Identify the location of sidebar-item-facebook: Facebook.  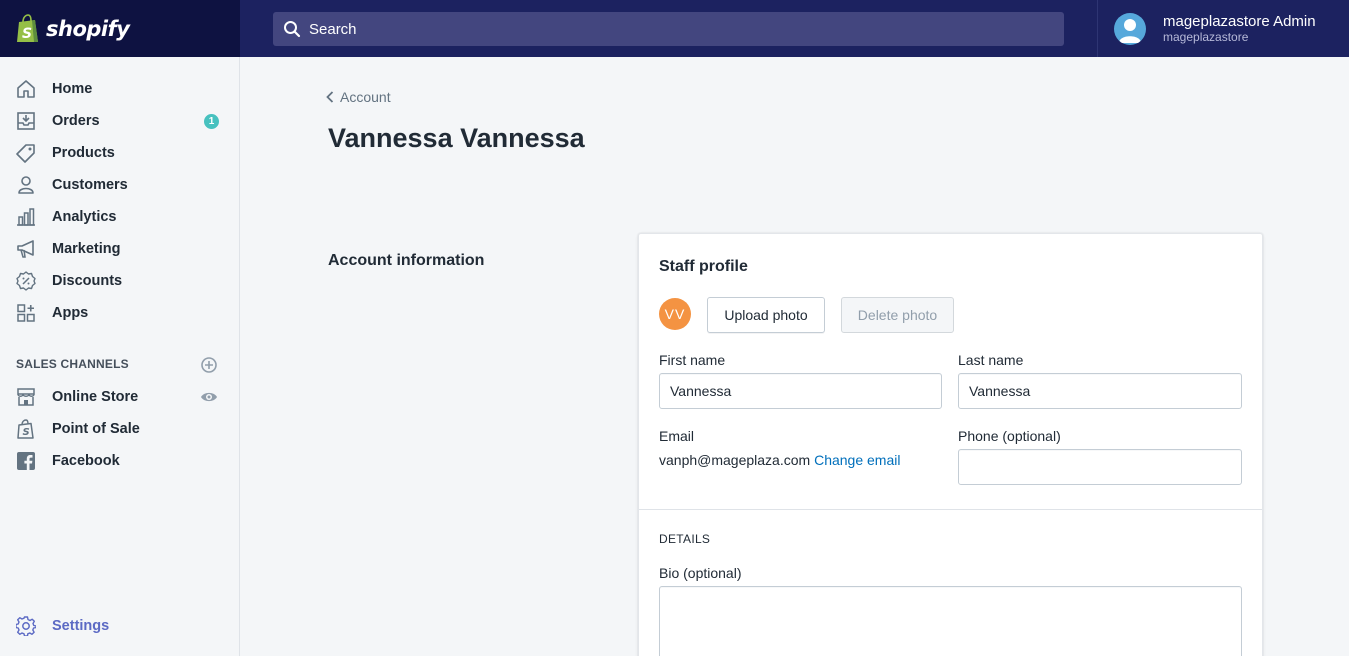
(119, 461).